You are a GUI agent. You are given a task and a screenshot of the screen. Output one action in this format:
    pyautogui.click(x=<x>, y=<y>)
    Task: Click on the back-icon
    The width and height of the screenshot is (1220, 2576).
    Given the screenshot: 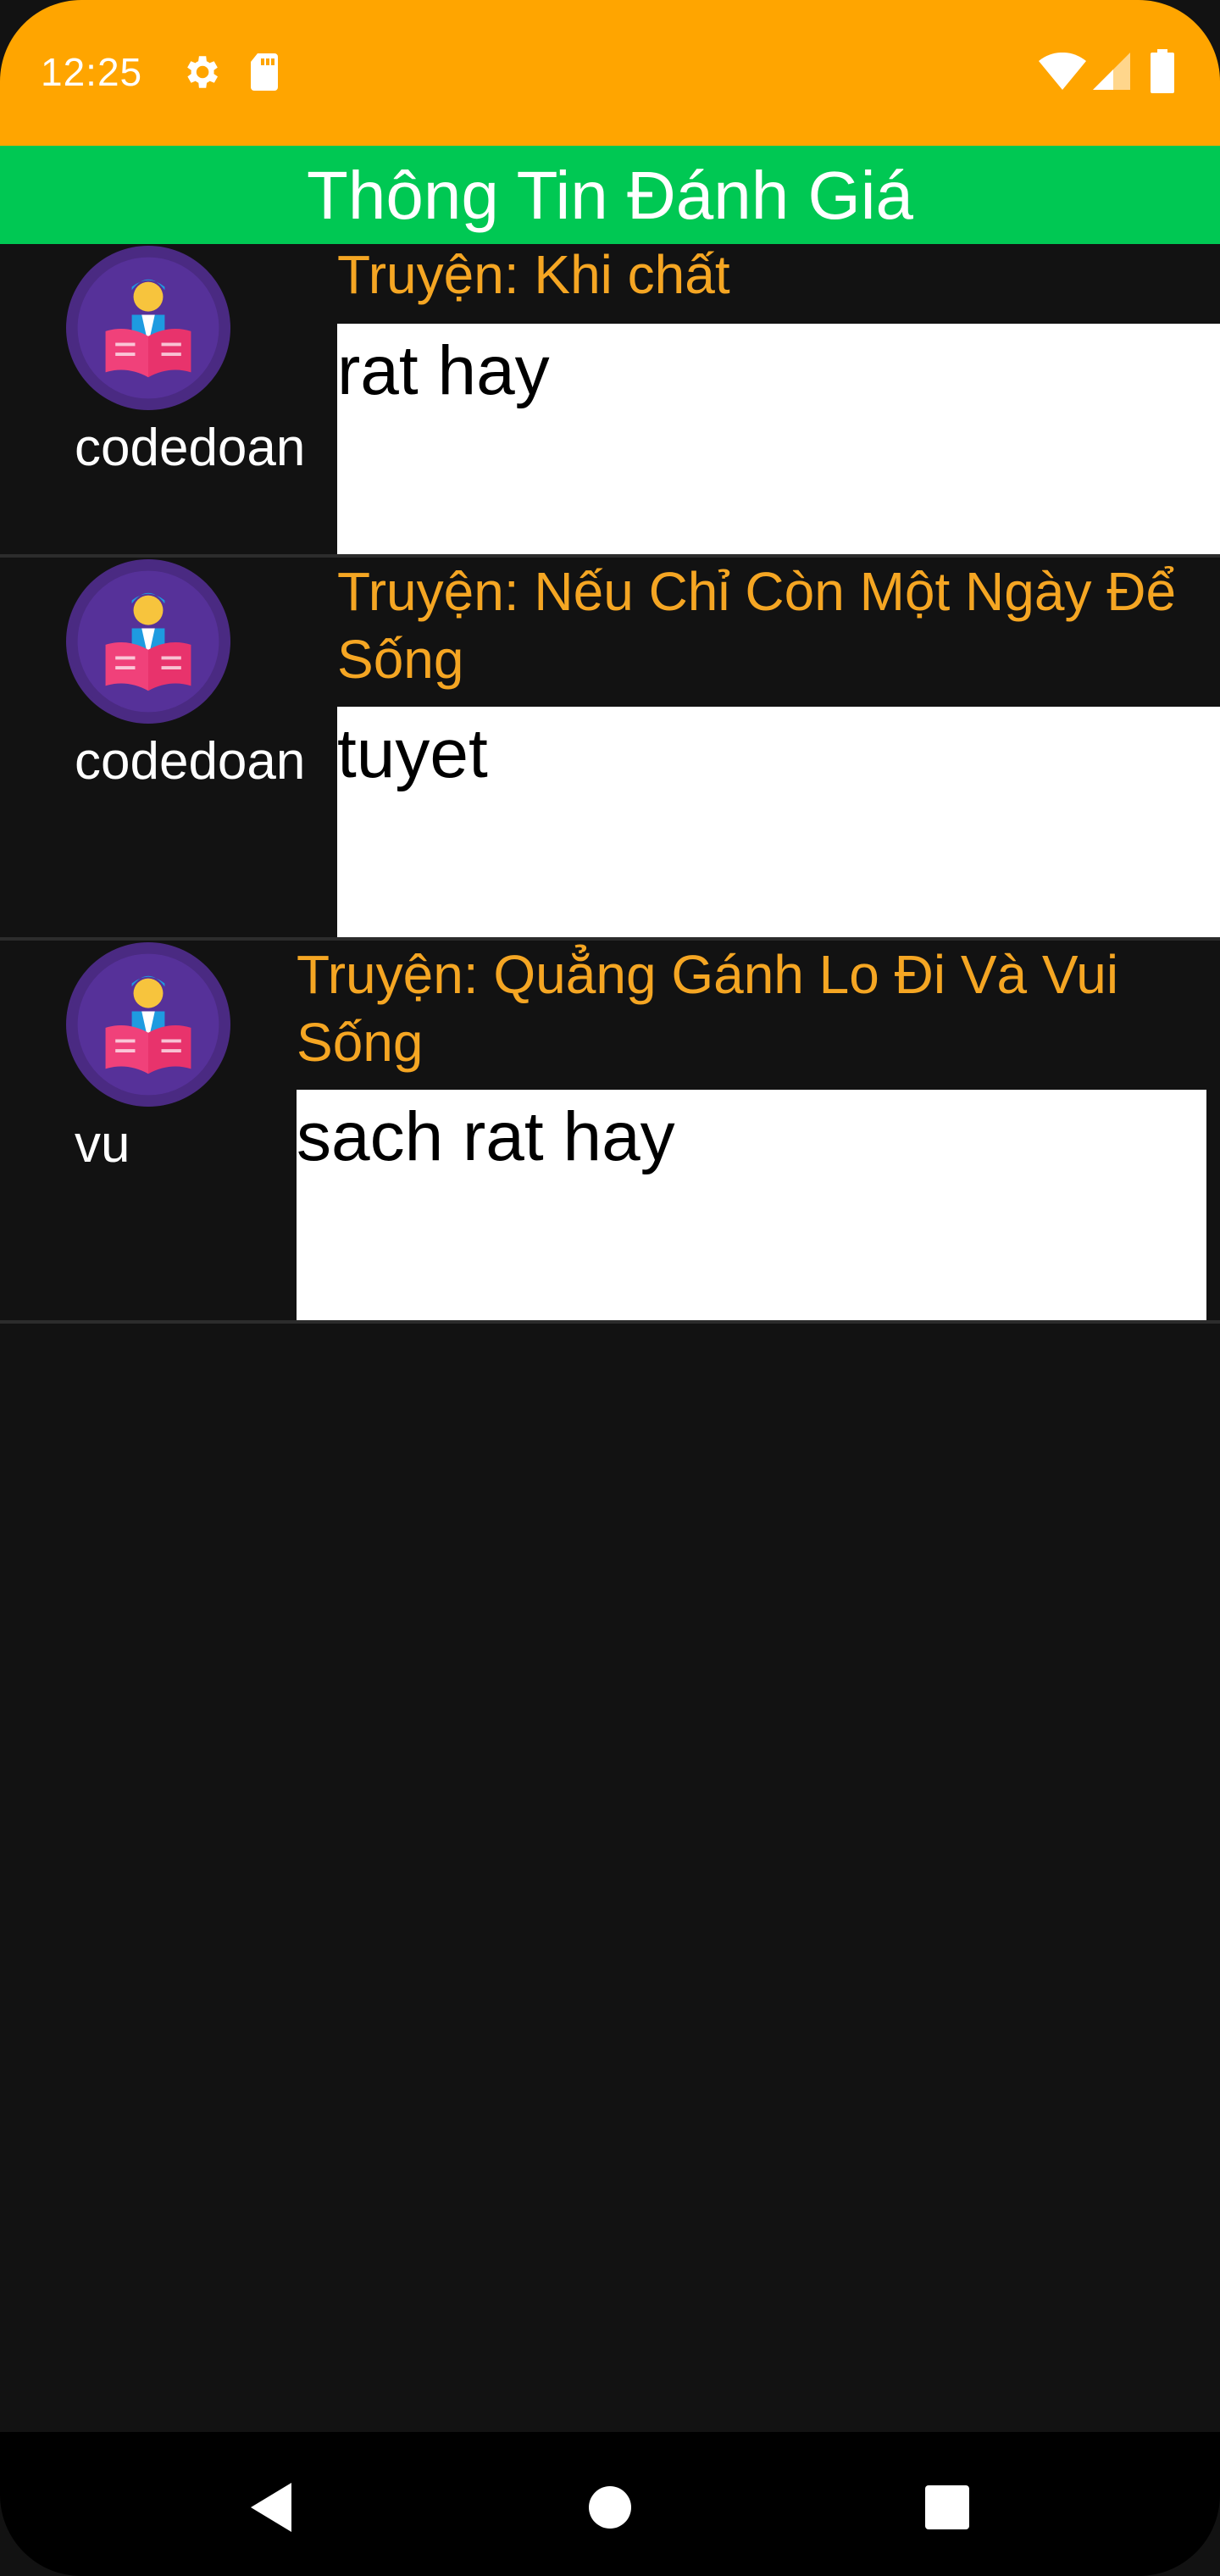 What is the action you would take?
    pyautogui.click(x=271, y=2504)
    